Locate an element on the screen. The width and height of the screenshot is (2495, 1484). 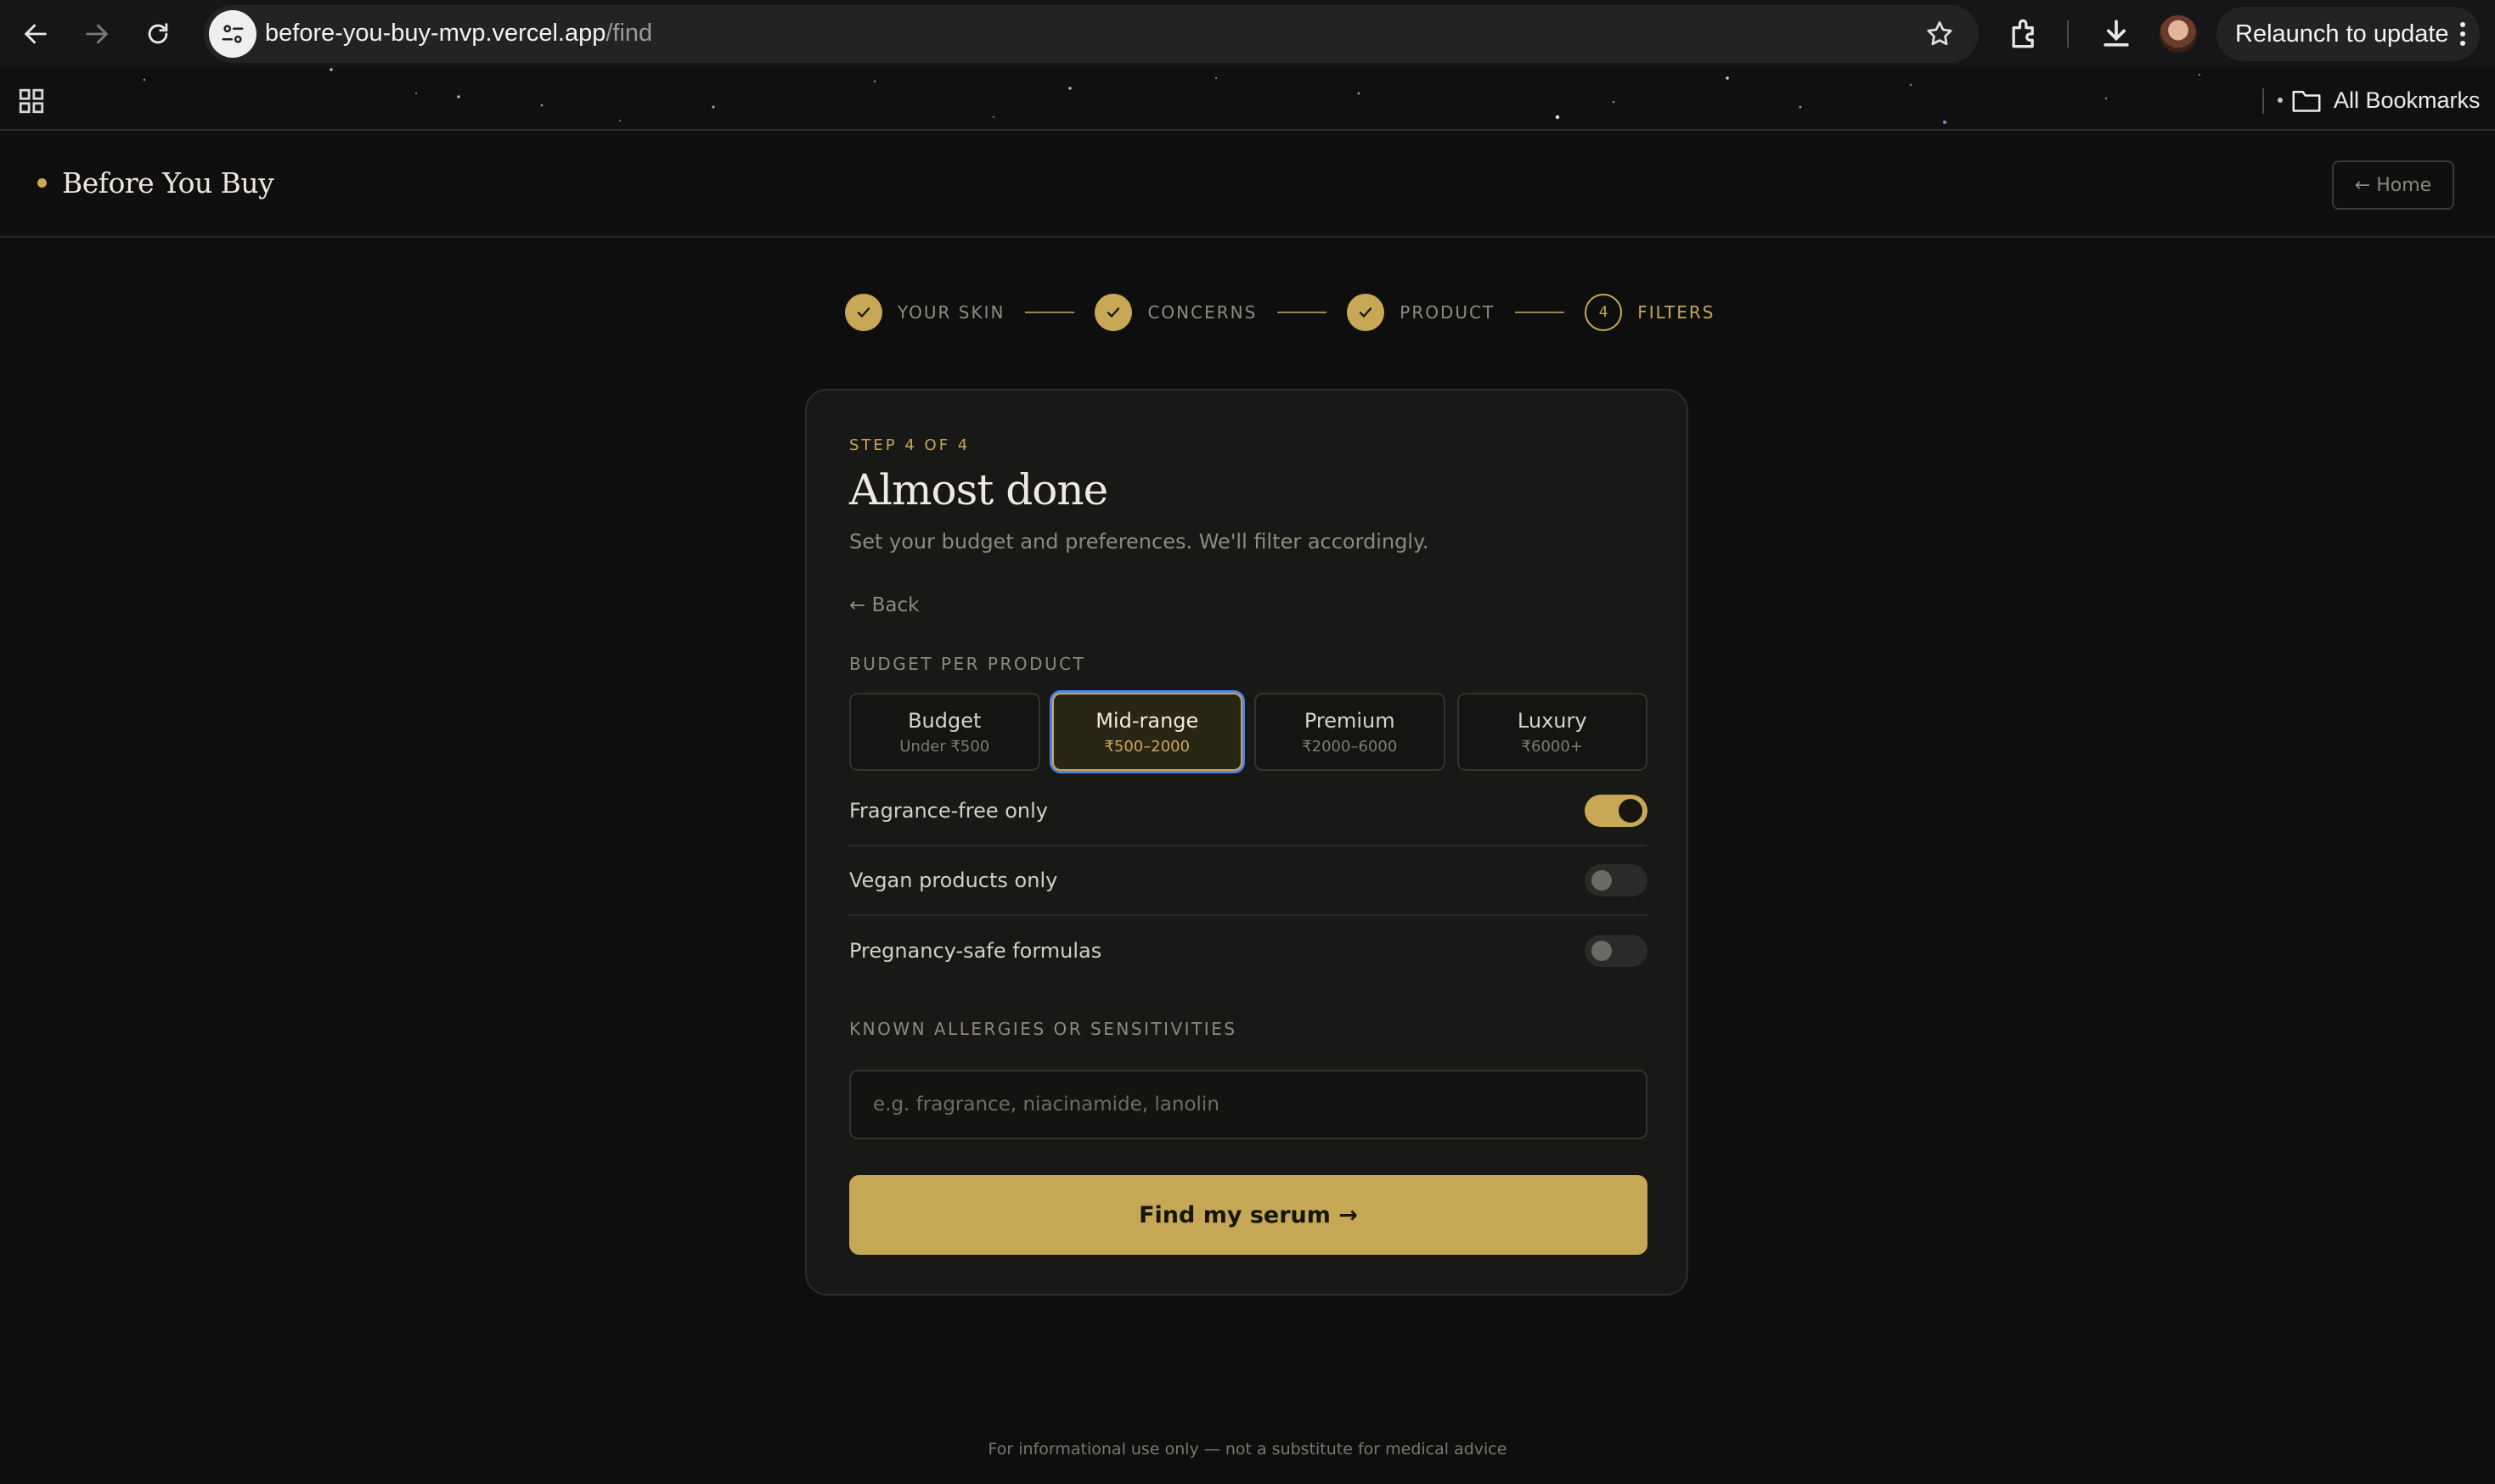
forward-arrow-icon is located at coordinates (97, 34).